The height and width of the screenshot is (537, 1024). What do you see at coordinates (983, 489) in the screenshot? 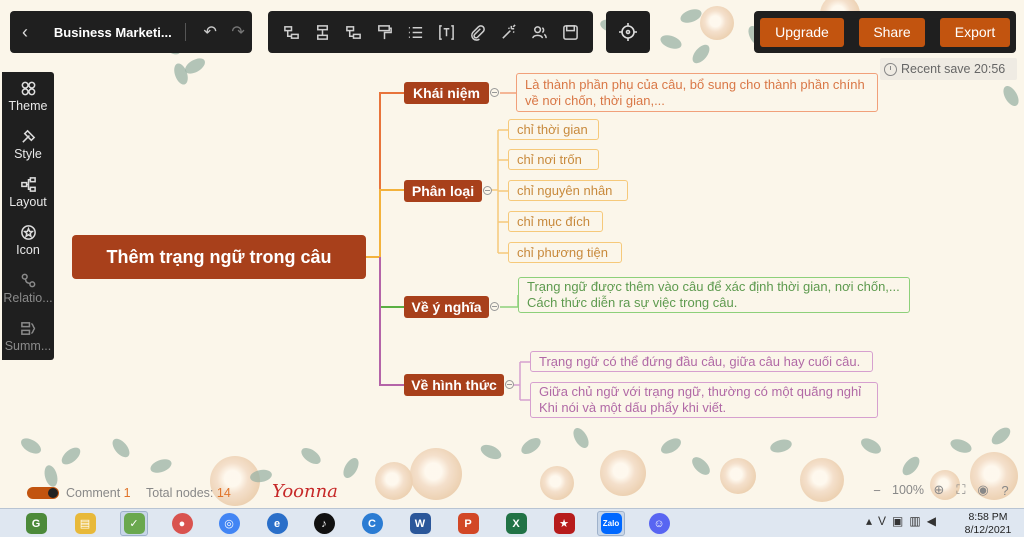
I see `eye-icon: ◉` at bounding box center [983, 489].